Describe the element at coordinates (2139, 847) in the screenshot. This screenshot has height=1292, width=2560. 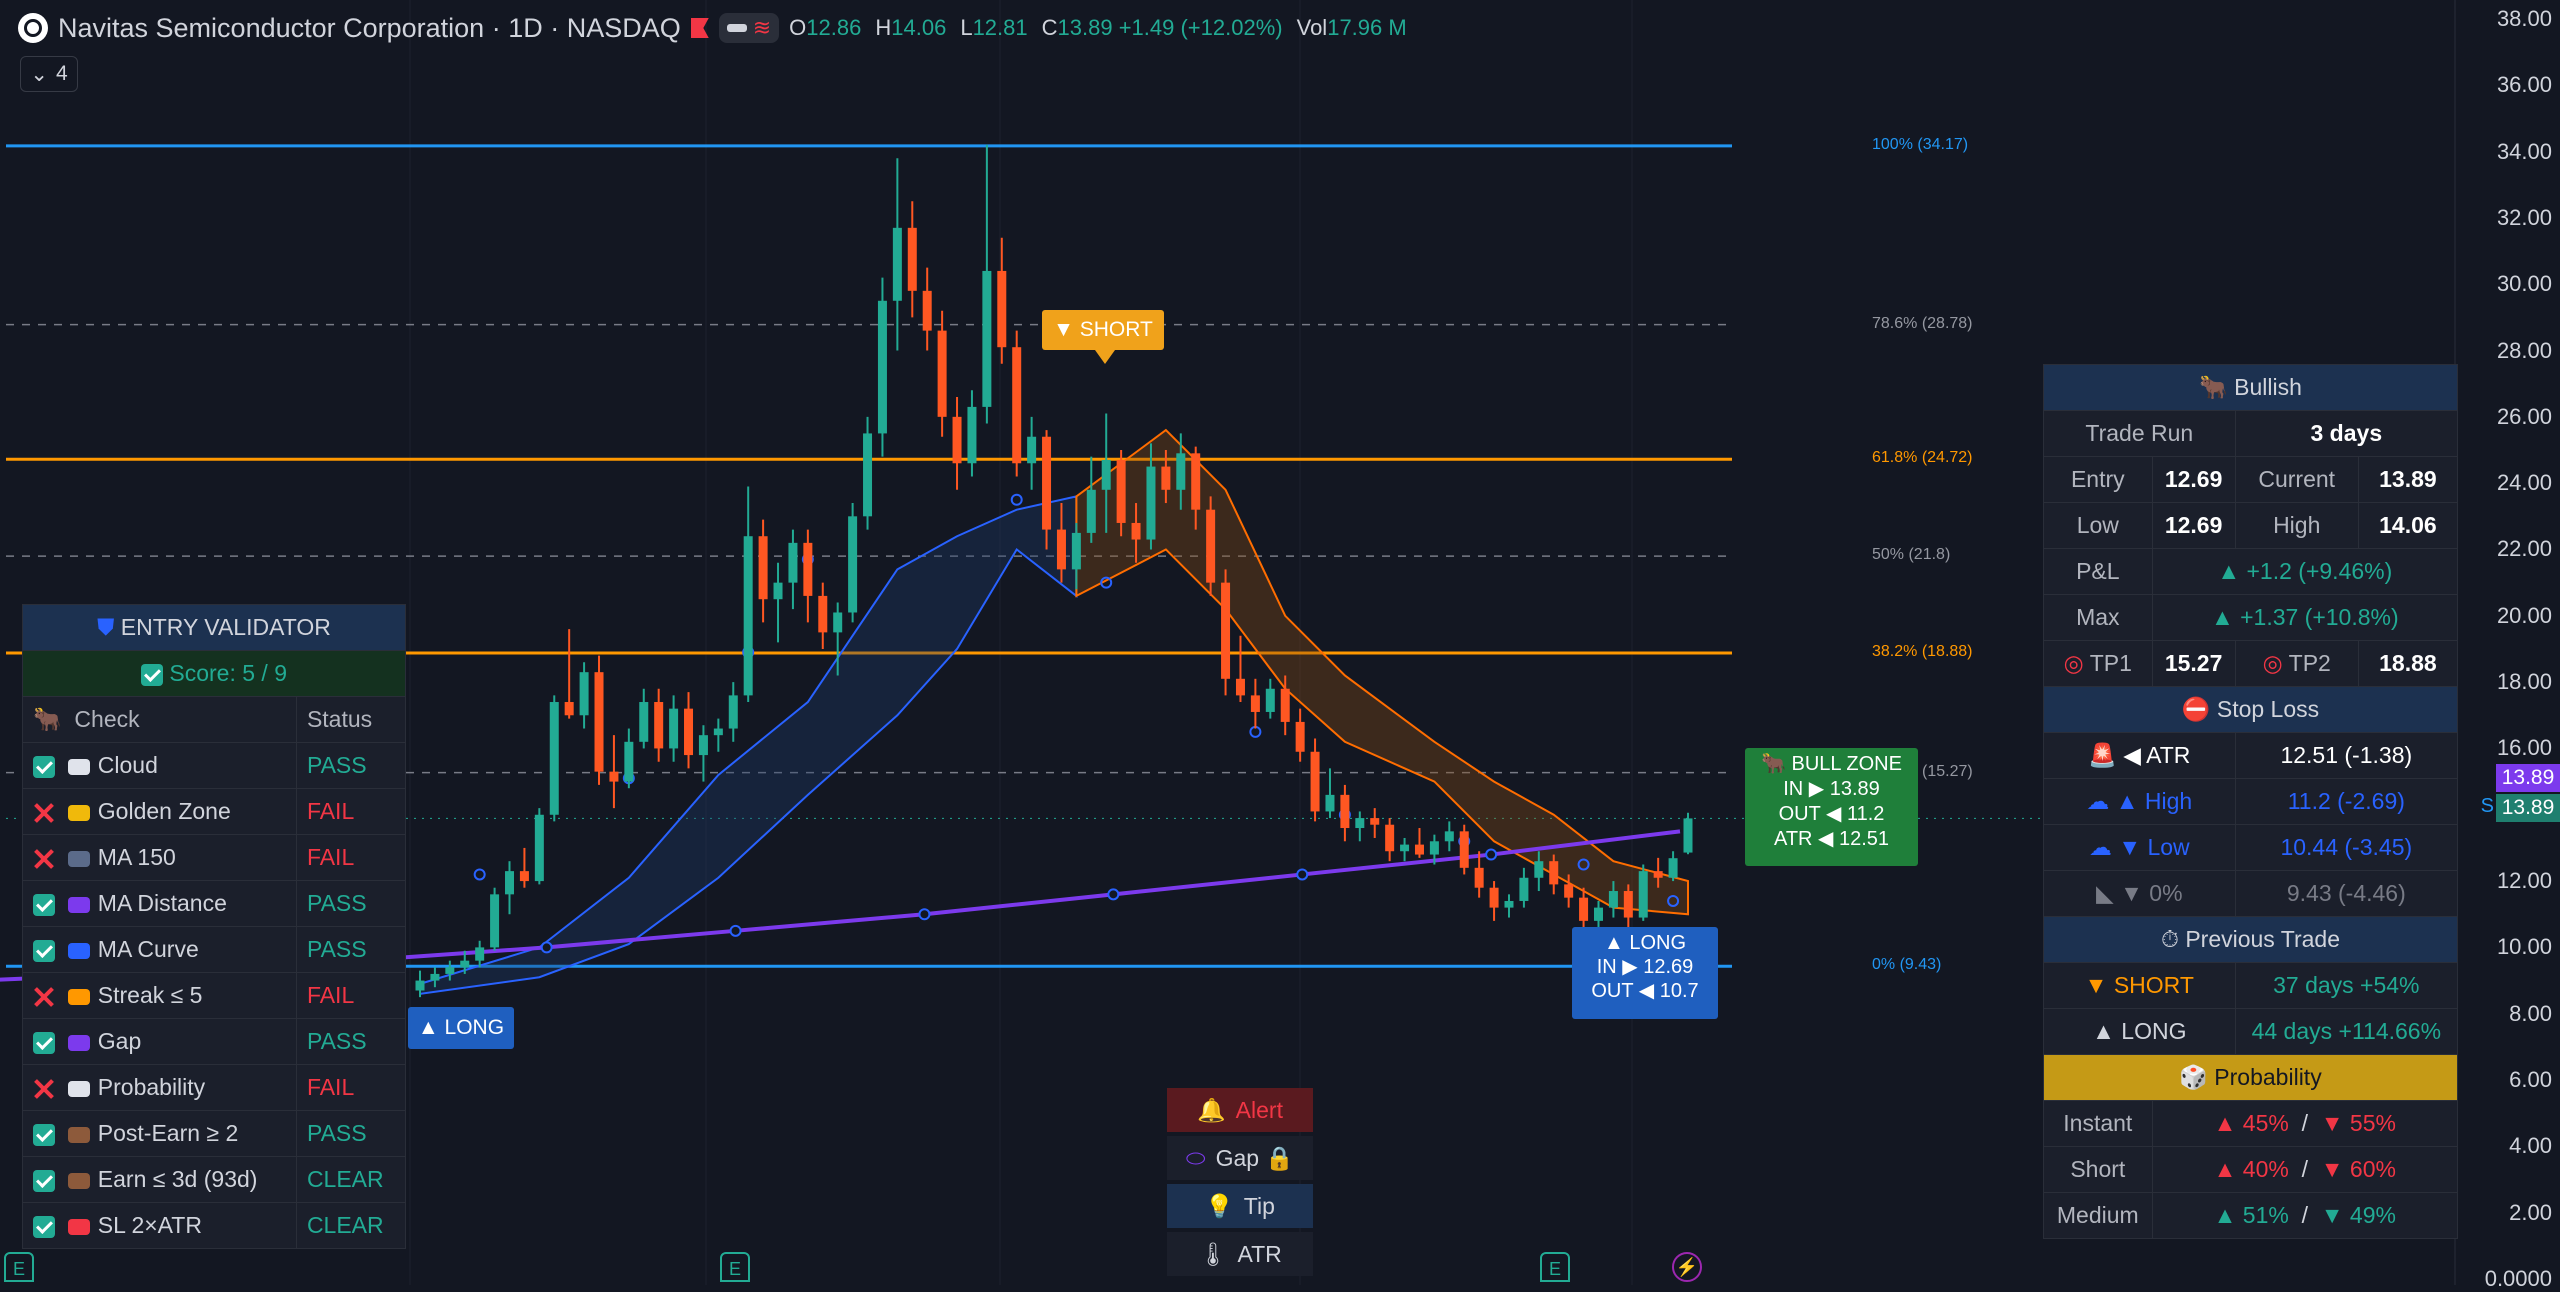
I see `stop-loss-label: ☁ ▼ Low` at that location.